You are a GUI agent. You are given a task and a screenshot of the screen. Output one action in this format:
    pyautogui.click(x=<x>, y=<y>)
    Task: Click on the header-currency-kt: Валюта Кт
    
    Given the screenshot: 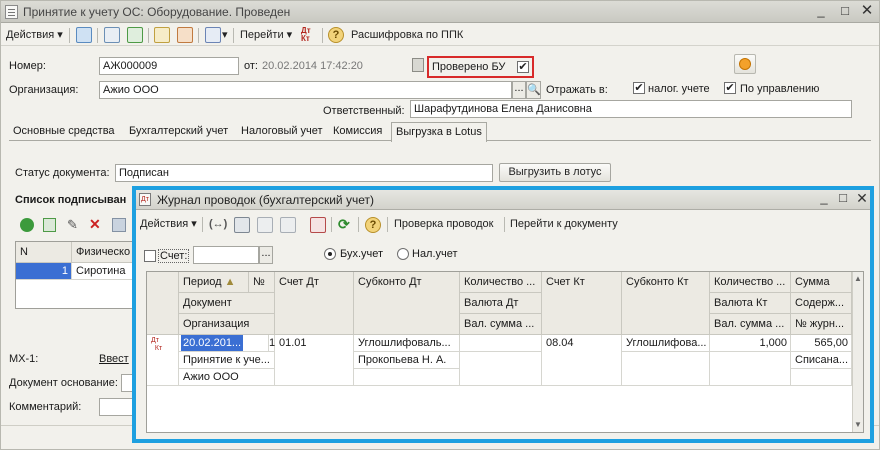 What is the action you would take?
    pyautogui.click(x=750, y=303)
    